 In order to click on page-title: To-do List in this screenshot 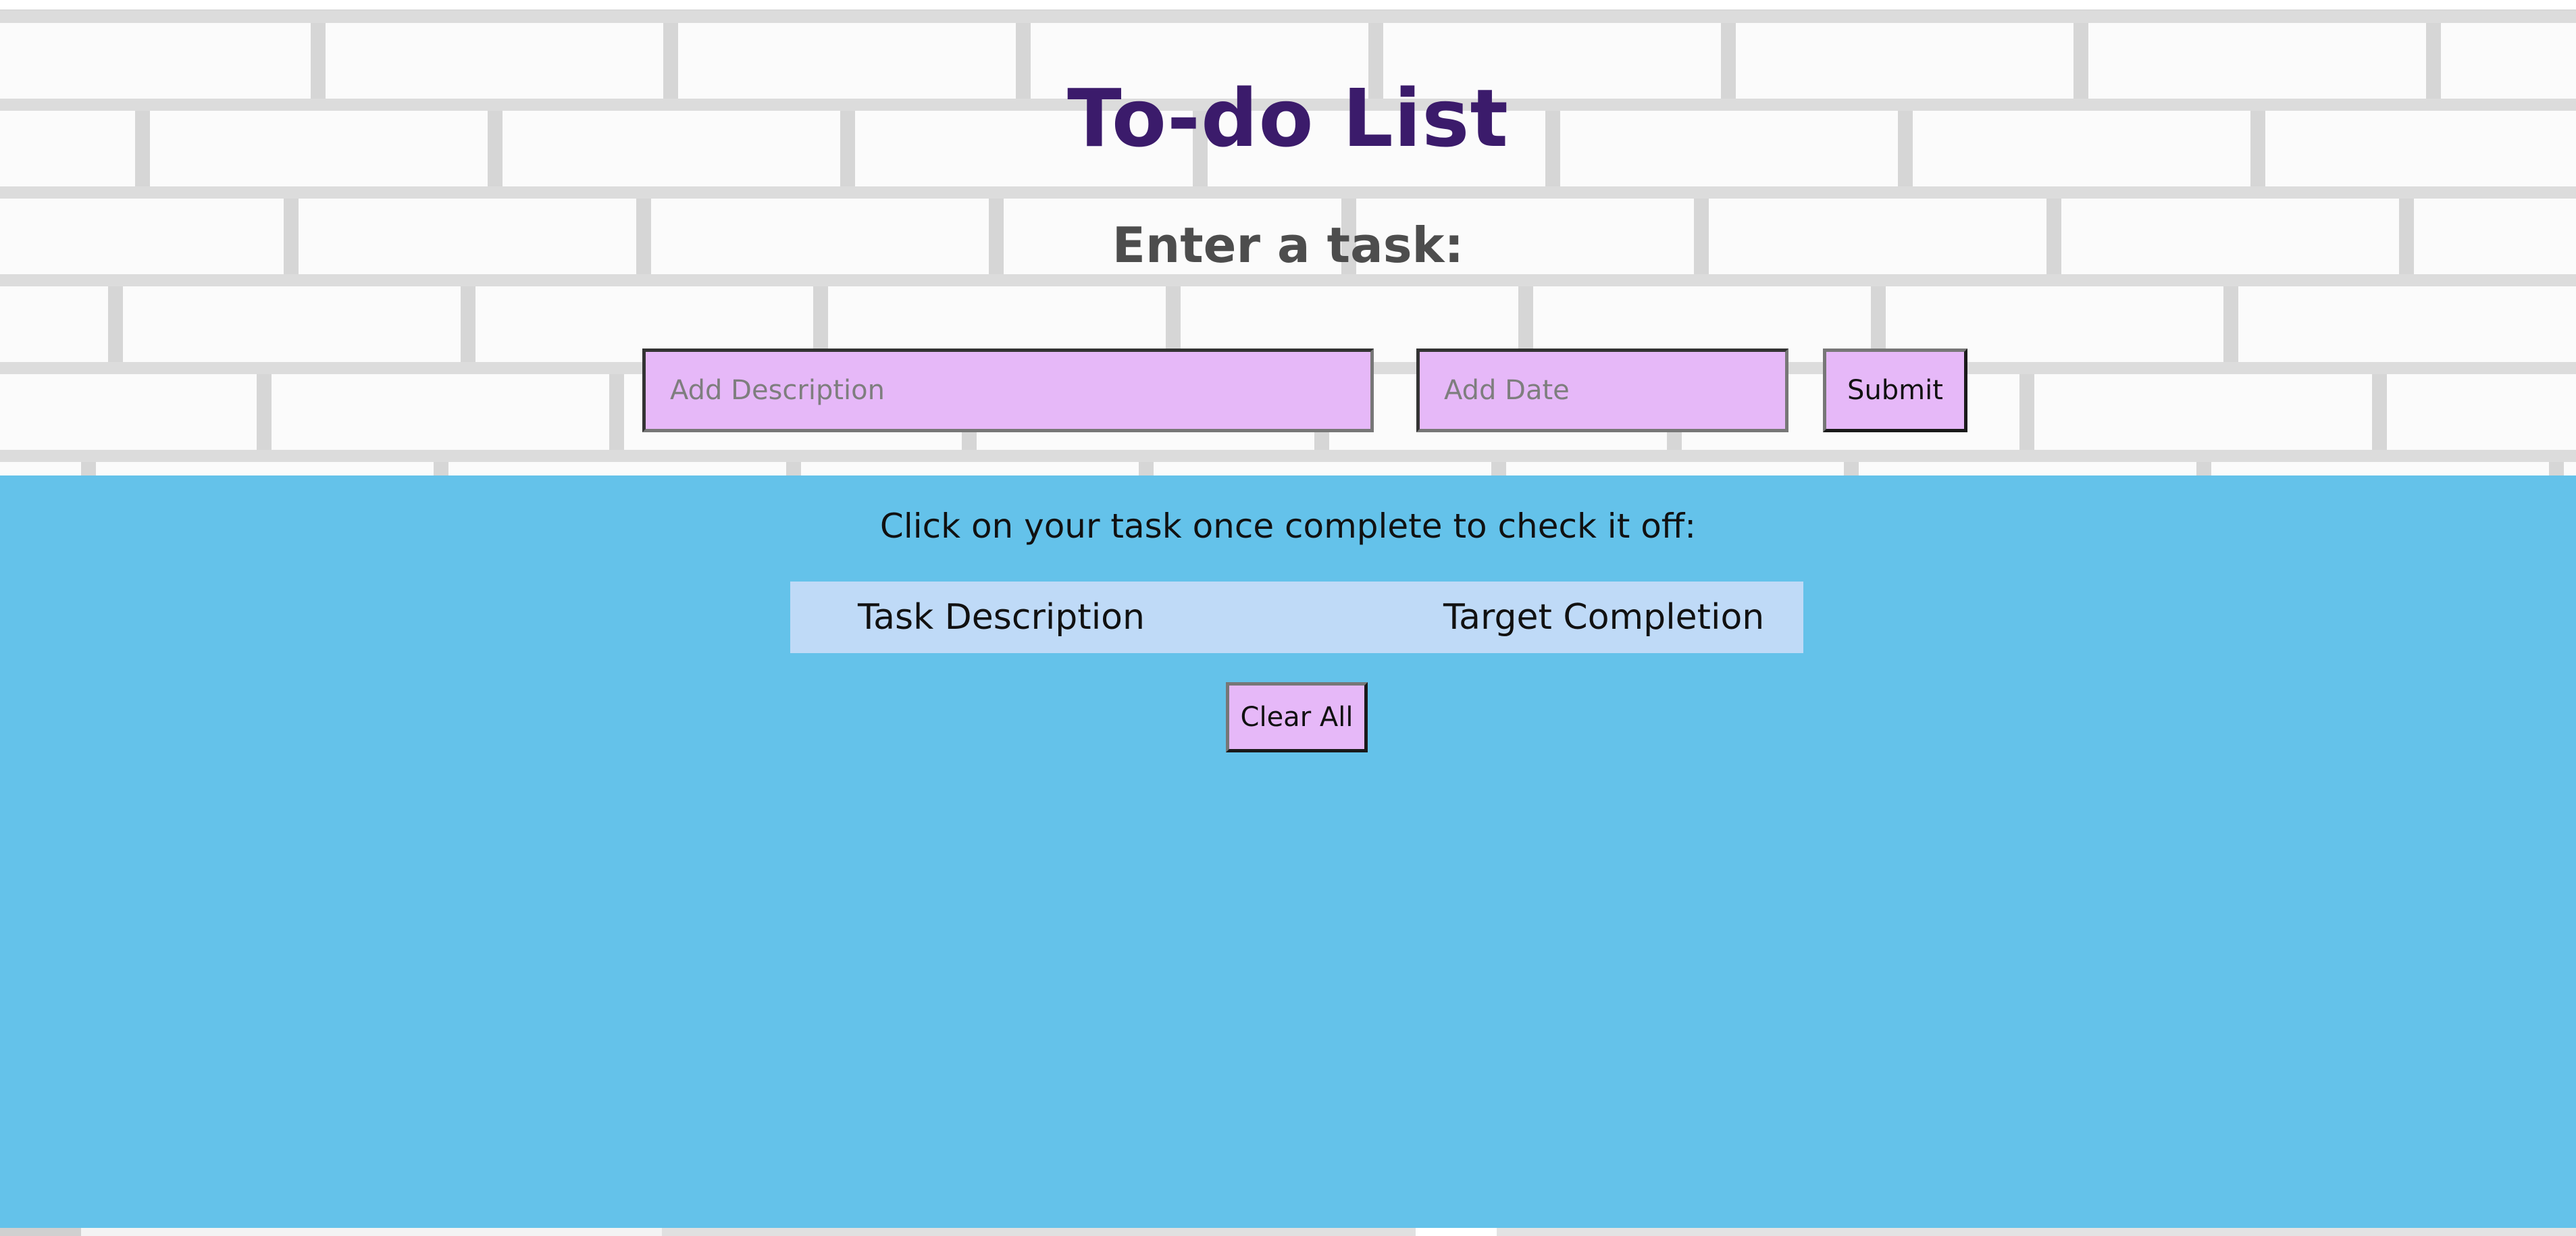, I will do `click(1288, 118)`.